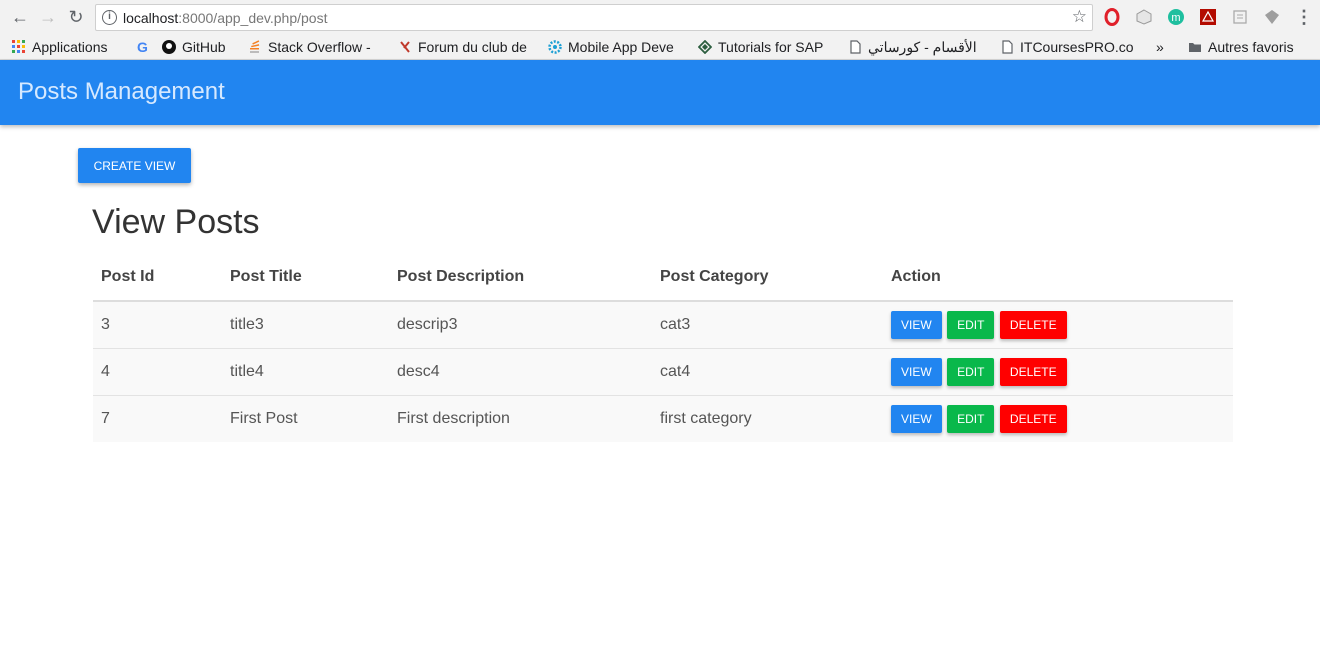 Image resolution: width=1320 pixels, height=663 pixels. Describe the element at coordinates (767, 278) in the screenshot. I see `column-header-post-category: Post Category` at that location.